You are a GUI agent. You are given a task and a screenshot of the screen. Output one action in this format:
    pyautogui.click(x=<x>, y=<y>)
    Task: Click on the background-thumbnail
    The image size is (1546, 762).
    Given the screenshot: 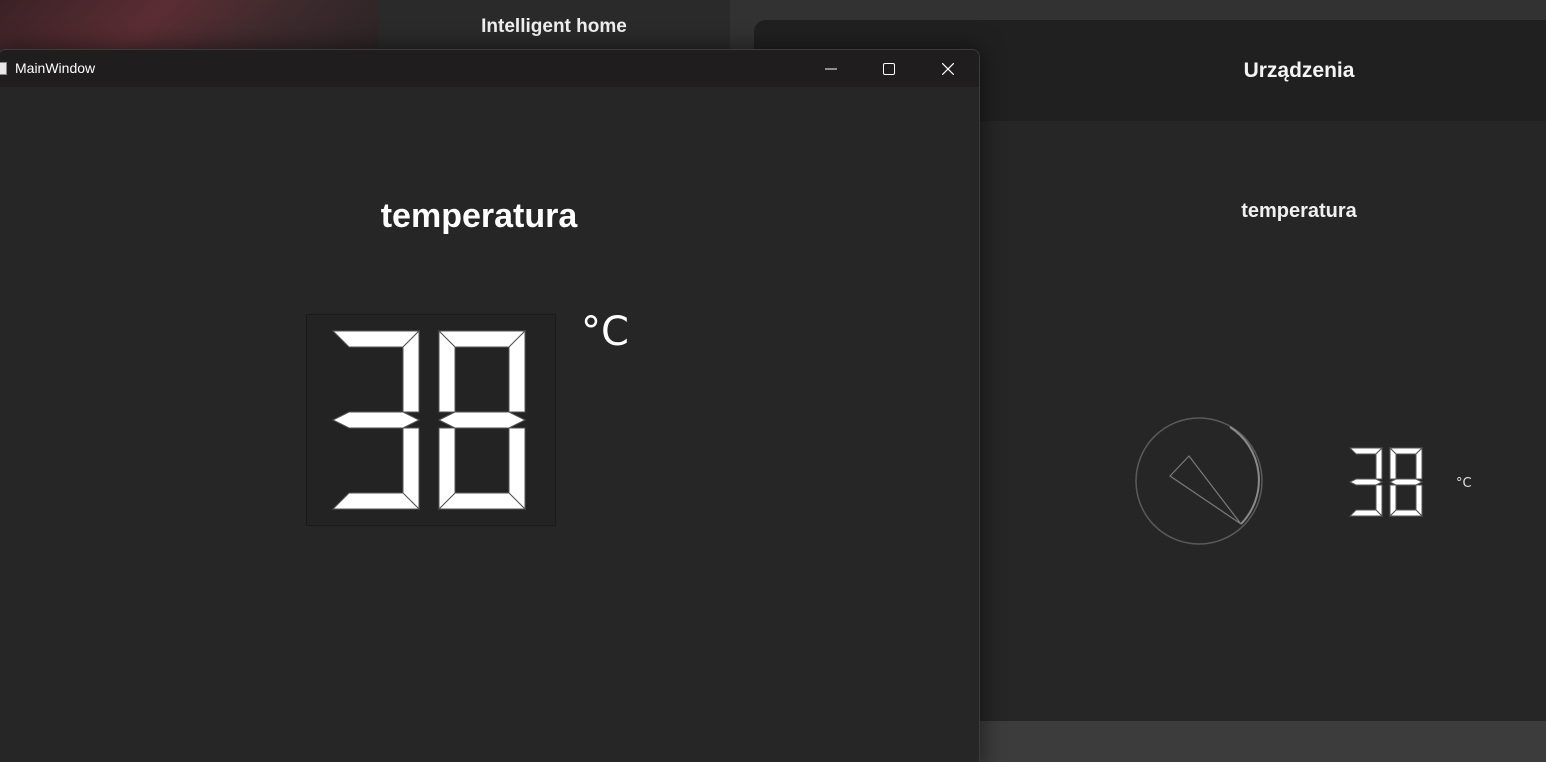 What is the action you would take?
    pyautogui.click(x=189, y=25)
    